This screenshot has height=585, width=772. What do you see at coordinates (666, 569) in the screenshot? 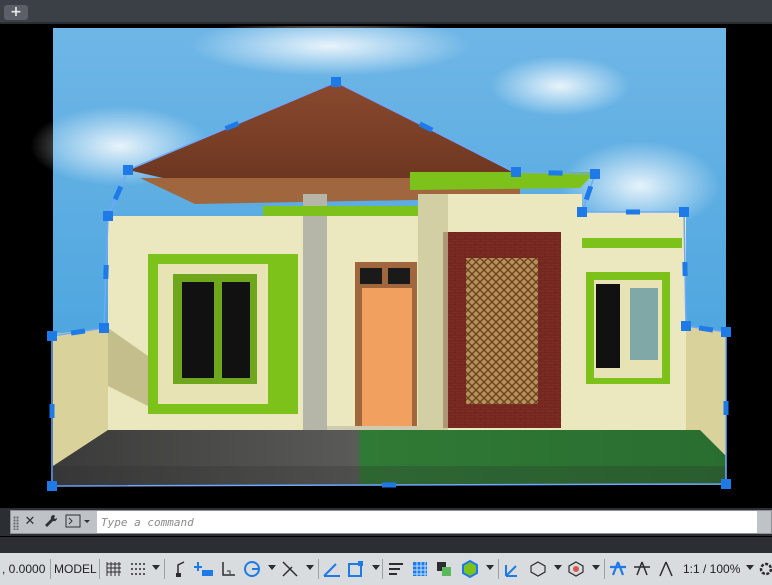
I see `annotation-scale-icon` at bounding box center [666, 569].